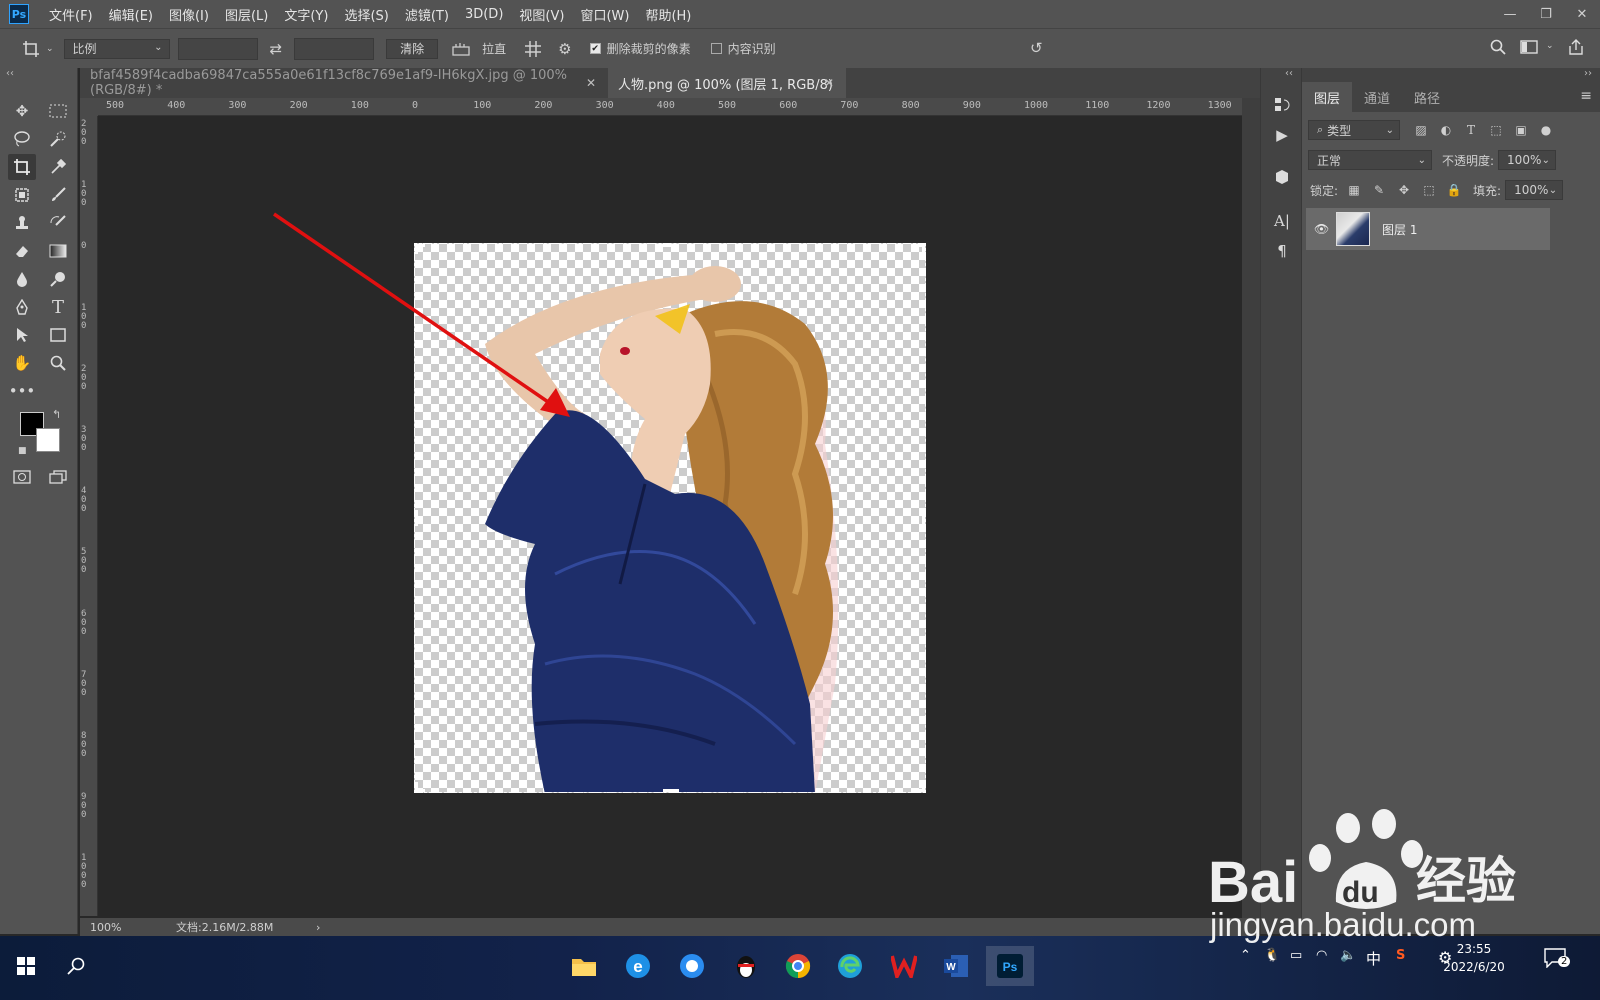  I want to click on menu-type: 文字(Y), so click(306, 14).